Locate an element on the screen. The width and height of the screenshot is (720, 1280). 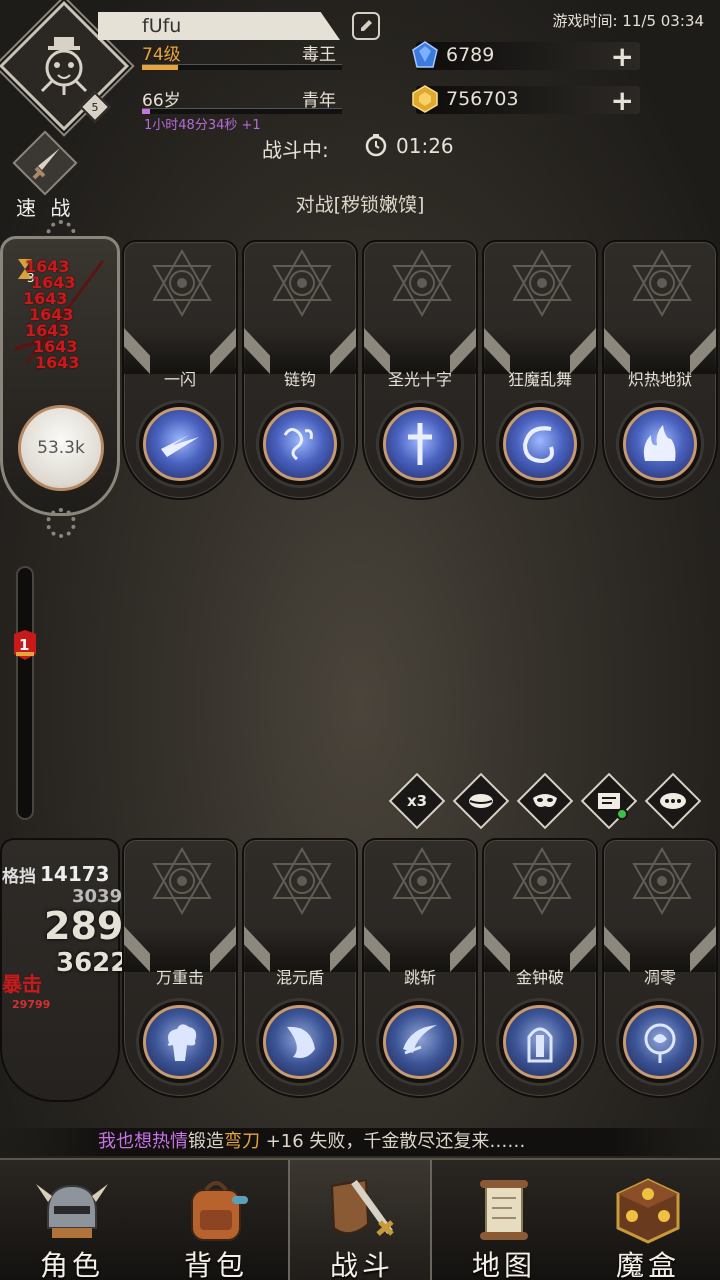
backpack-icon is located at coordinates (219, 1211).